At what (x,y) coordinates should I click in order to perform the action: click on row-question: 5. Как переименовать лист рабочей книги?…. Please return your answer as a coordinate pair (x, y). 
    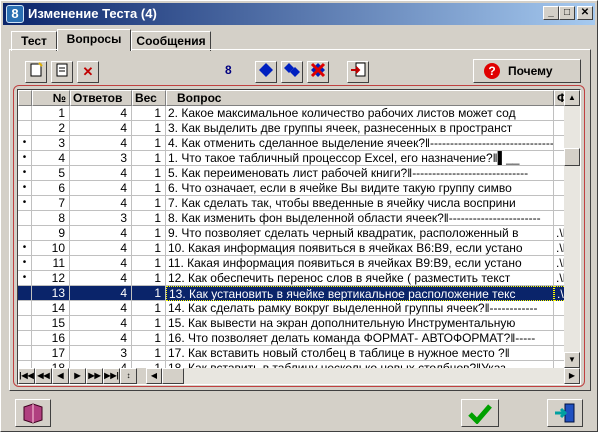
    Looking at the image, I should click on (360, 173).